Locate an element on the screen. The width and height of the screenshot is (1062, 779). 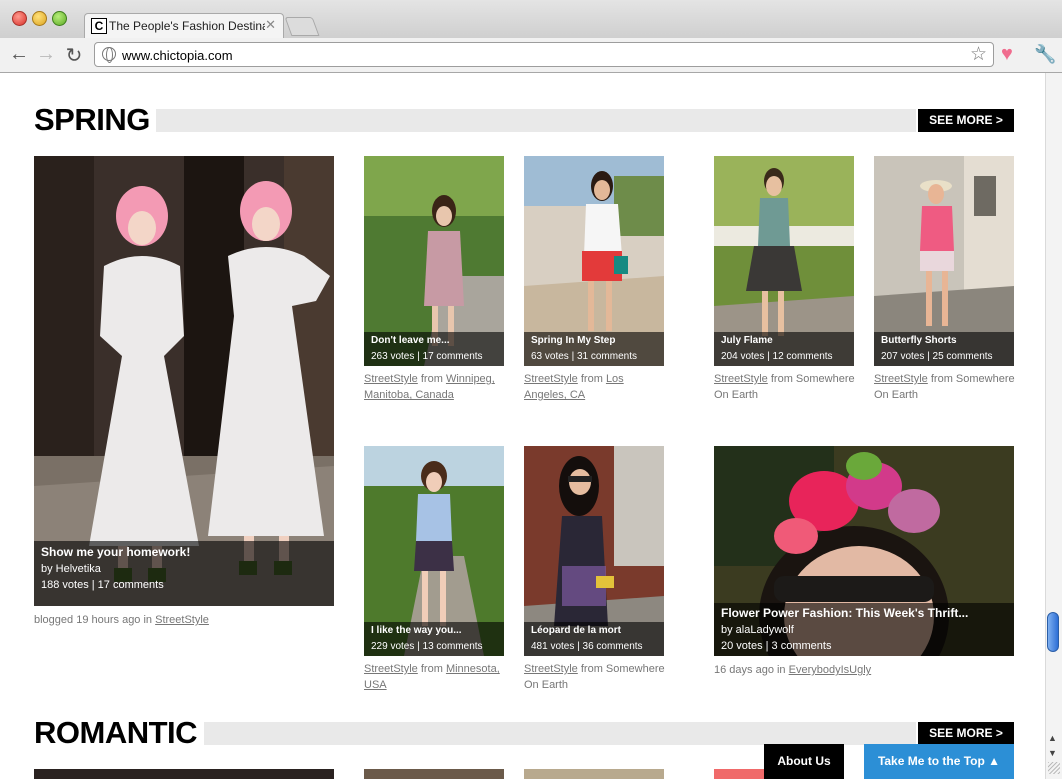
scrollbar-thumb is located at coordinates (1053, 632).